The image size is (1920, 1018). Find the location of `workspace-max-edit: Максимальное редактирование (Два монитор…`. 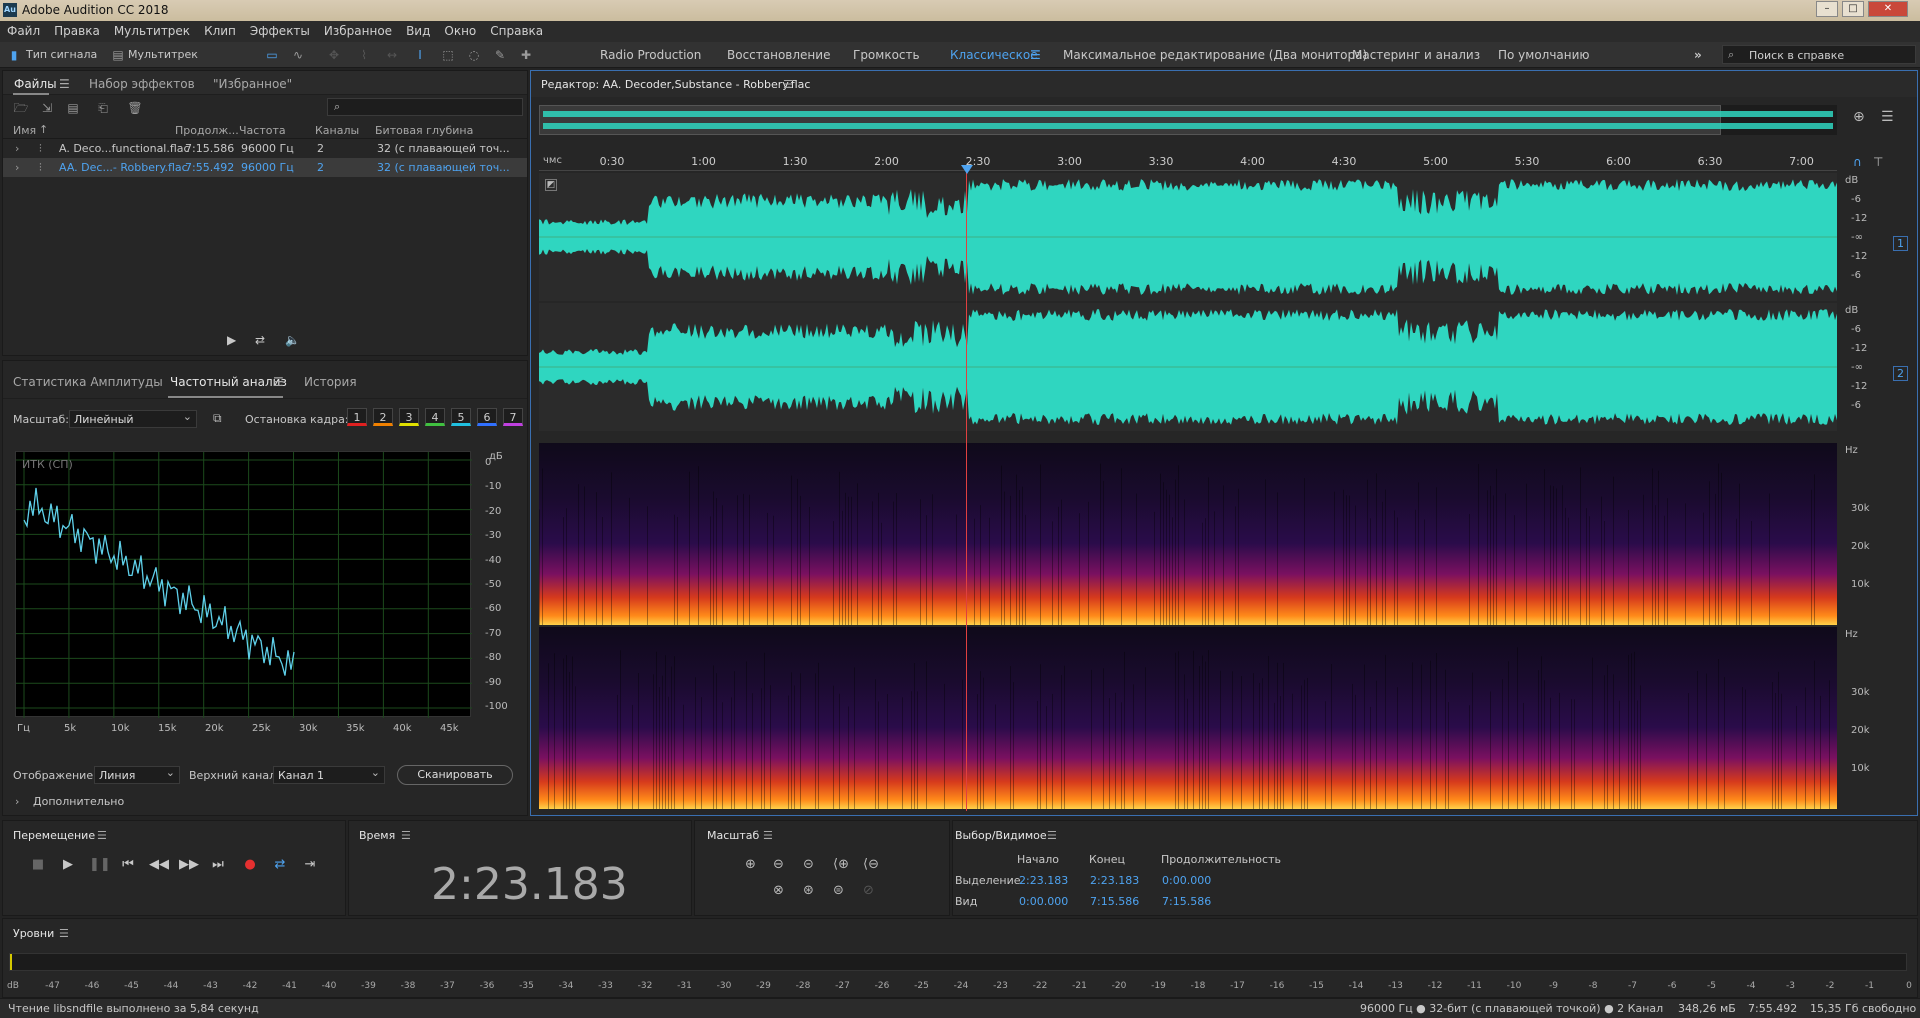

workspace-max-edit: Максимальное редактирование (Два монитор… is located at coordinates (1215, 55).